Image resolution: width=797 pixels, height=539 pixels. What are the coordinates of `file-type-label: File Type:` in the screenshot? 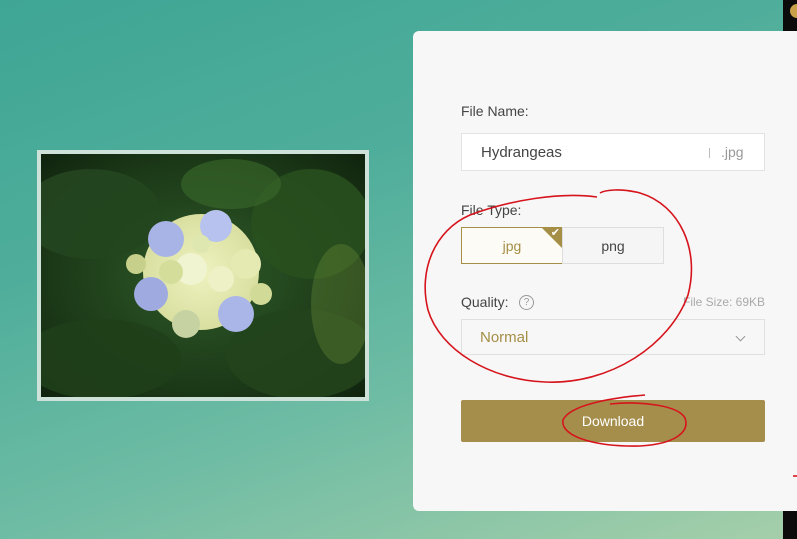 It's located at (491, 210).